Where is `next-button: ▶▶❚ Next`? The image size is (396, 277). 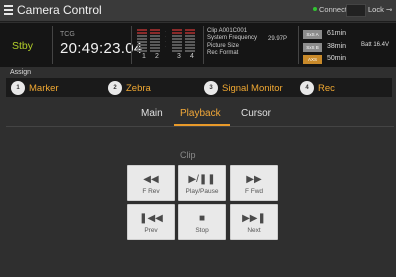
next-button: ▶▶❚ Next is located at coordinates (254, 222).